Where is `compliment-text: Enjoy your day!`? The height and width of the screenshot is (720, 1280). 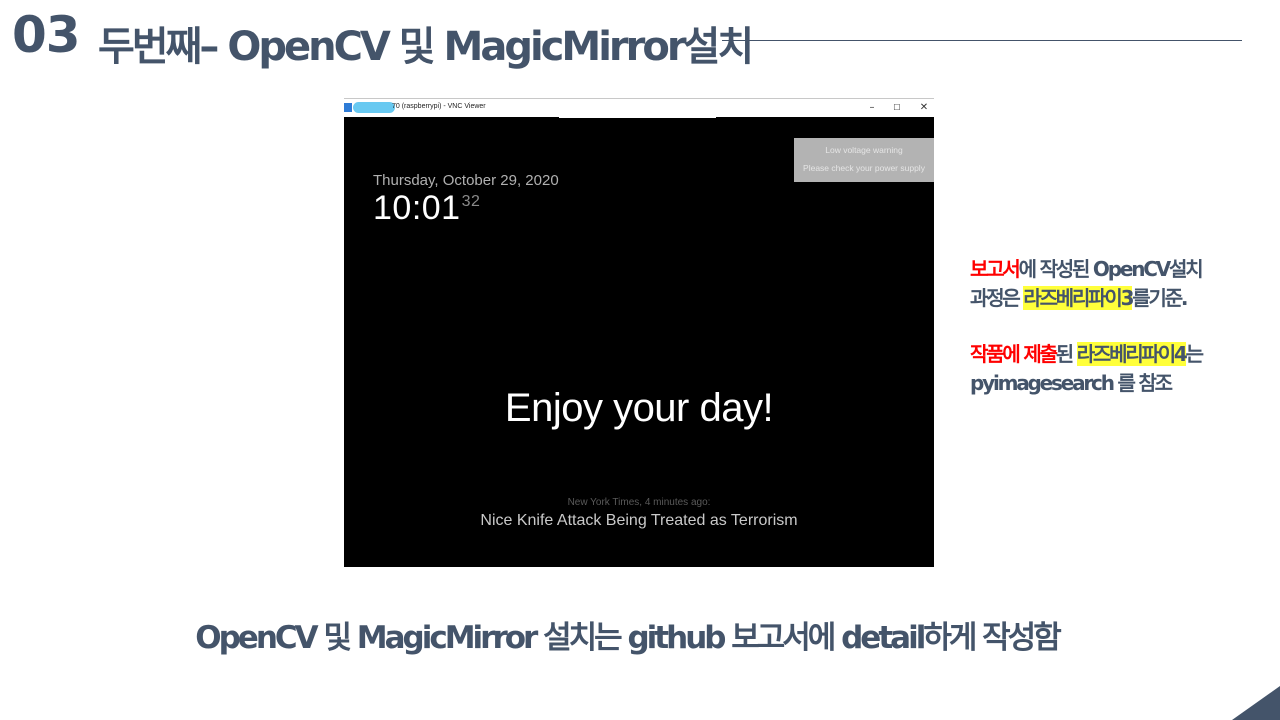
compliment-text: Enjoy your day! is located at coordinates (639, 408).